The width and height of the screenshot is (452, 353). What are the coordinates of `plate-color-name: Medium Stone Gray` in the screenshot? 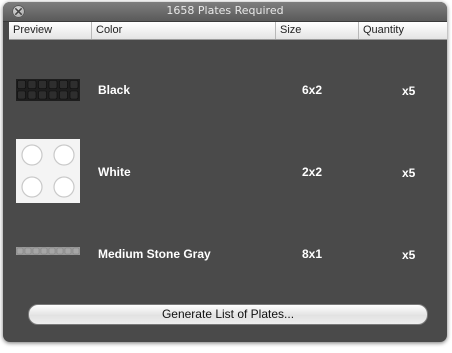 It's located at (154, 254).